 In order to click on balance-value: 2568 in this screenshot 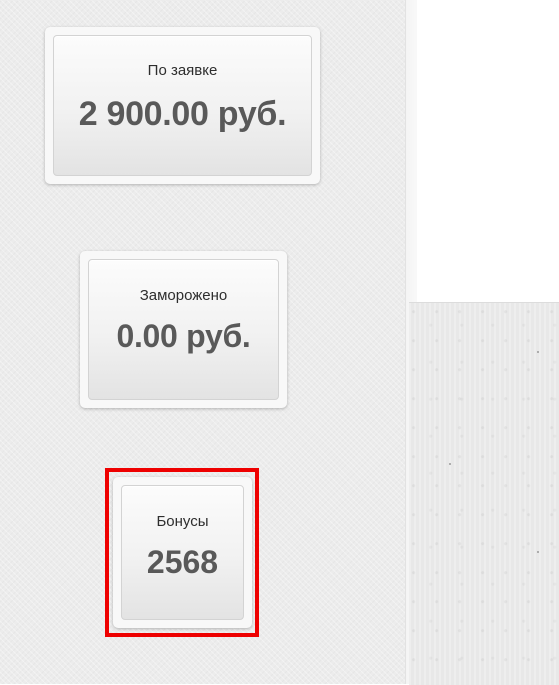, I will do `click(182, 562)`.